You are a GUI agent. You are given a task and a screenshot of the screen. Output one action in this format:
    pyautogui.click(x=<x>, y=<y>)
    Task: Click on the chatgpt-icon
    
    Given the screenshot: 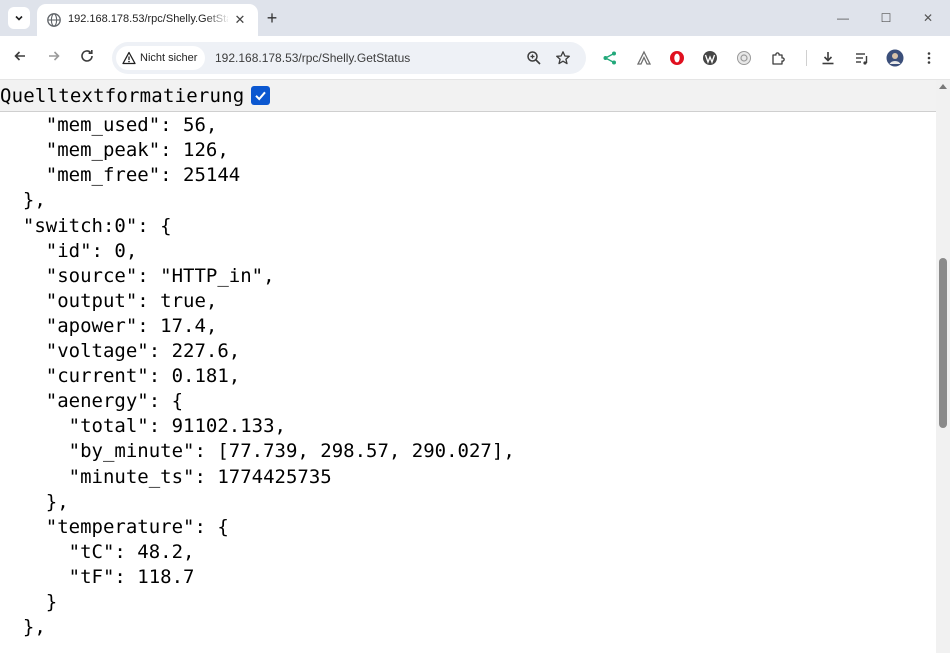 What is the action you would take?
    pyautogui.click(x=744, y=58)
    